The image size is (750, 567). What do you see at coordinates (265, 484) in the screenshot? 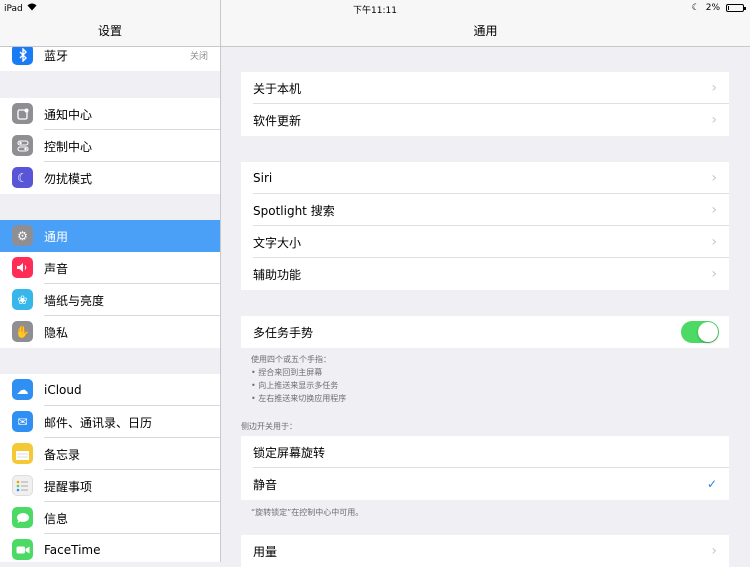
I see `row-label: 静音` at bounding box center [265, 484].